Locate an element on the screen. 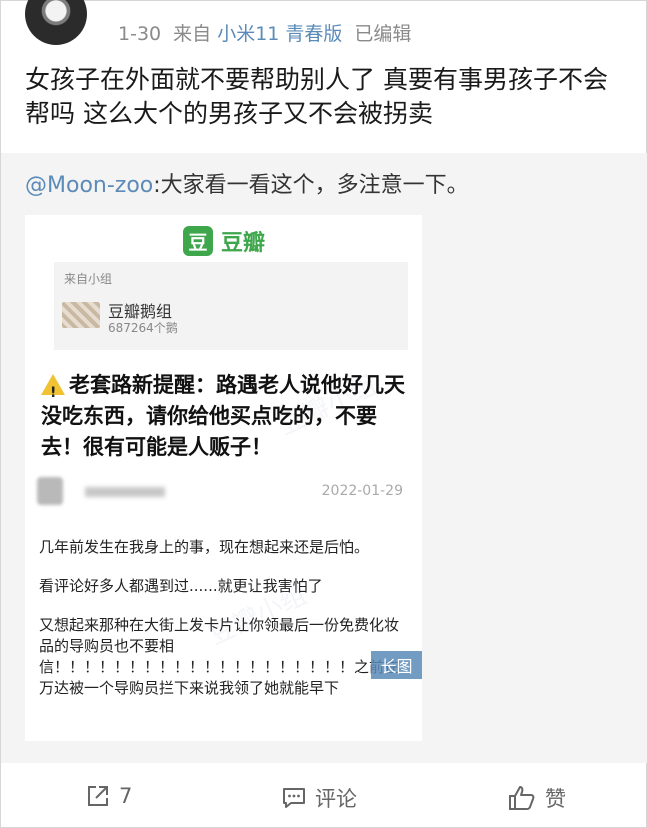 This screenshot has height=828, width=647. device-link: 小米11 青春版 is located at coordinates (279, 34).